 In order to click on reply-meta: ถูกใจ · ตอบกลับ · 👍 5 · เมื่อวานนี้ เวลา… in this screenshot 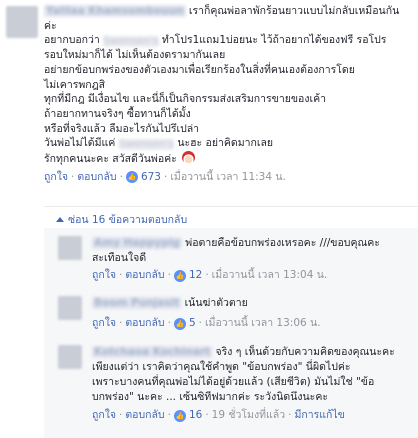, I will do `click(206, 323)`.